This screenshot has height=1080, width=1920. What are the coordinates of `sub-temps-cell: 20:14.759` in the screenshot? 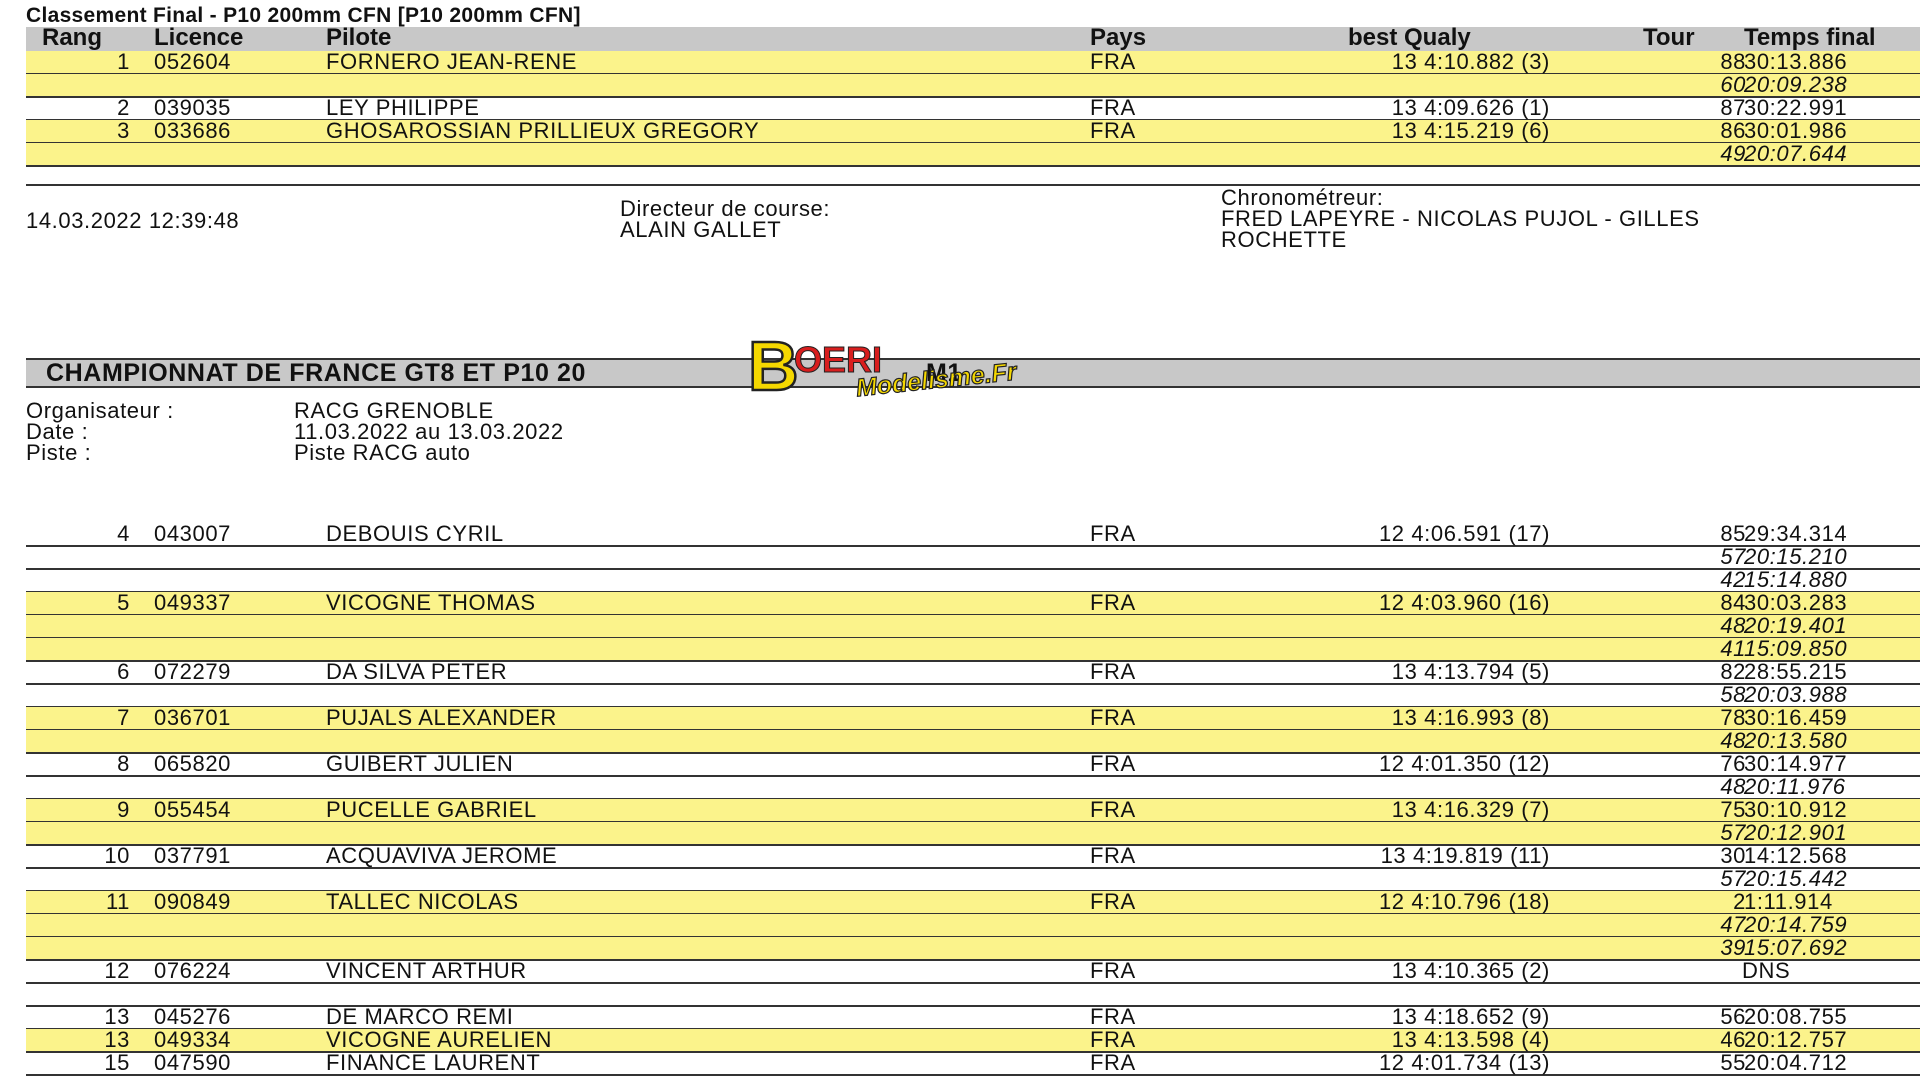 It's located at (1796, 924).